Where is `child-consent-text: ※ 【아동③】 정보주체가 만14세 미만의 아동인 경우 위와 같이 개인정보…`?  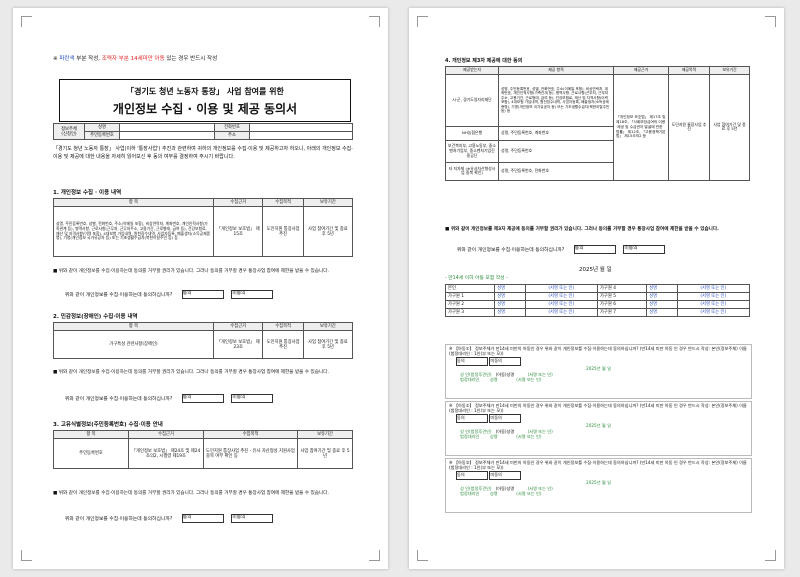 child-consent-text: ※ 【아동③】 정보주체가 만14세 미만의 아동인 경우 위와 같이 개인정보… is located at coordinates (598, 465).